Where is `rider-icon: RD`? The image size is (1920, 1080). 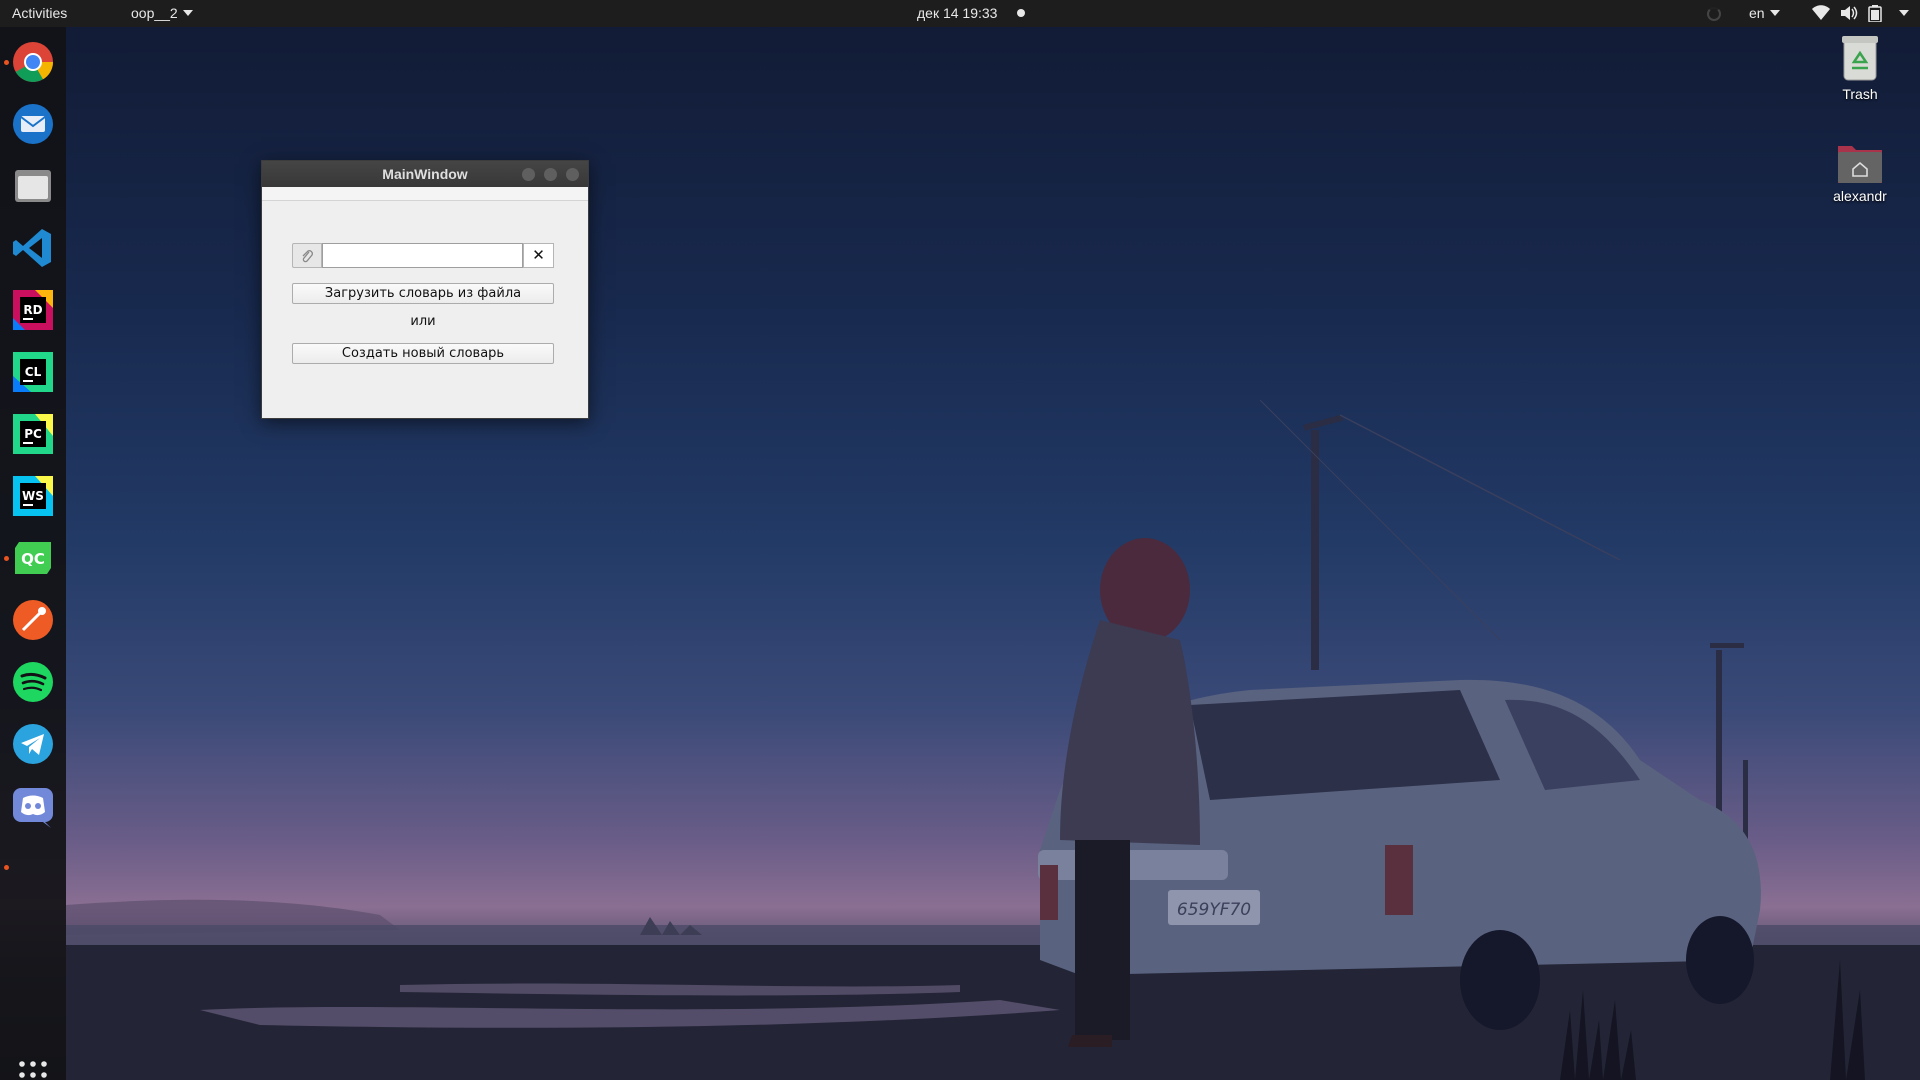 rider-icon: RD is located at coordinates (33, 310).